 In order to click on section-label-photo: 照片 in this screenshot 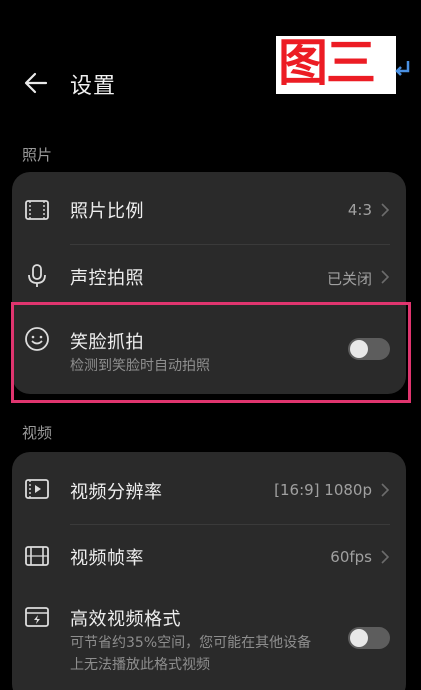, I will do `click(37, 155)`.